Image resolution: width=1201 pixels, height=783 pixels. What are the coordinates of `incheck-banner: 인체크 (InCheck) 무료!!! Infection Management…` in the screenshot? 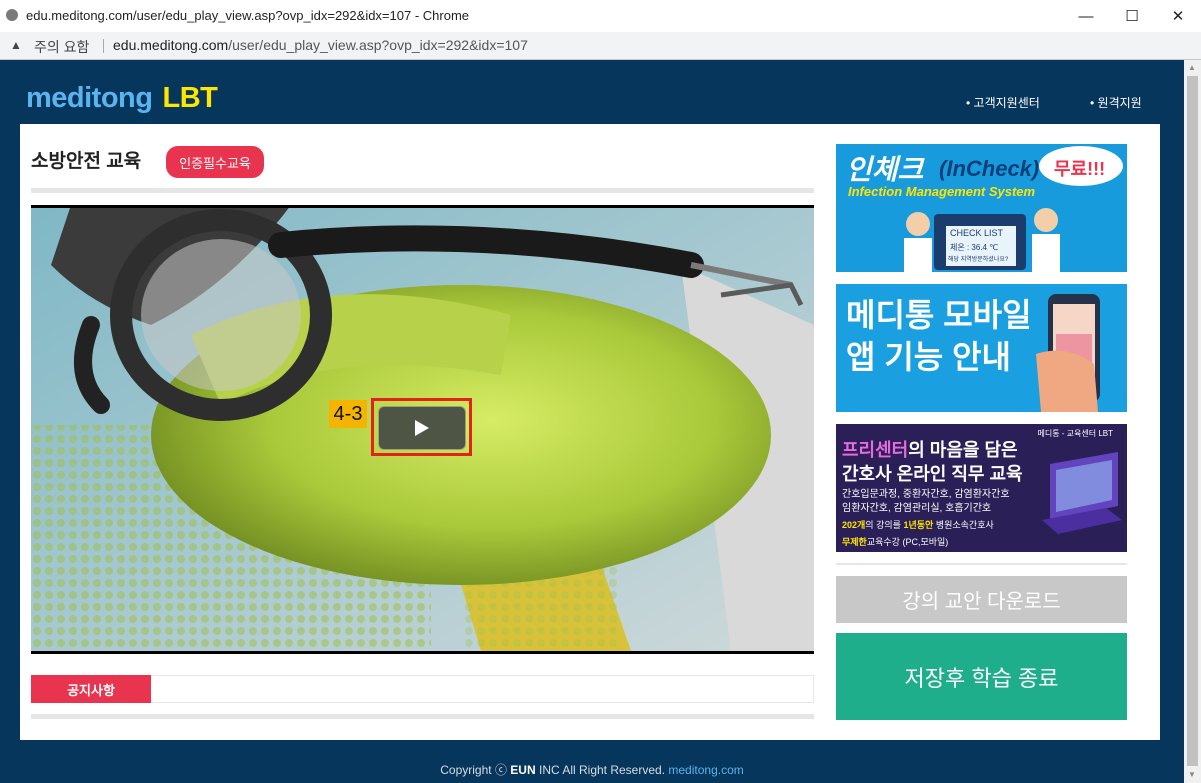 It's located at (981, 208).